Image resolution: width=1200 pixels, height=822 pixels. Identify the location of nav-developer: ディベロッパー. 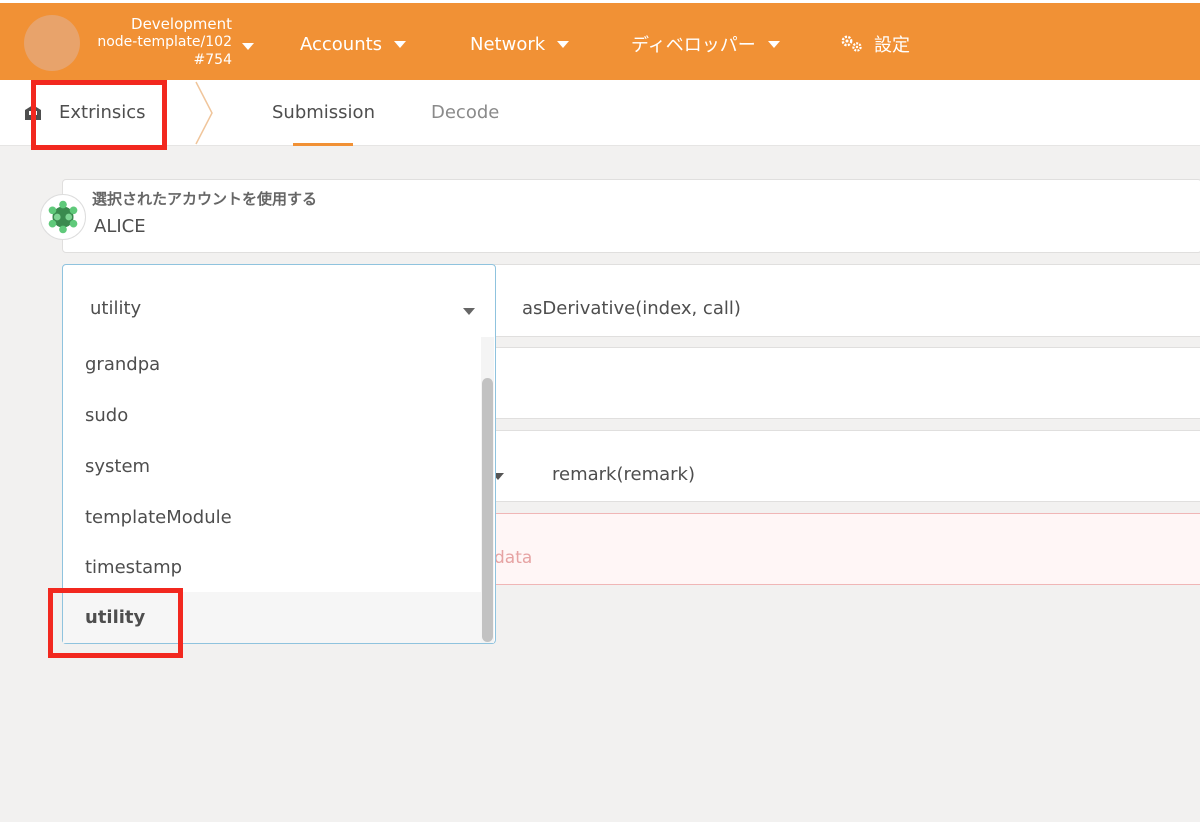
(705, 44).